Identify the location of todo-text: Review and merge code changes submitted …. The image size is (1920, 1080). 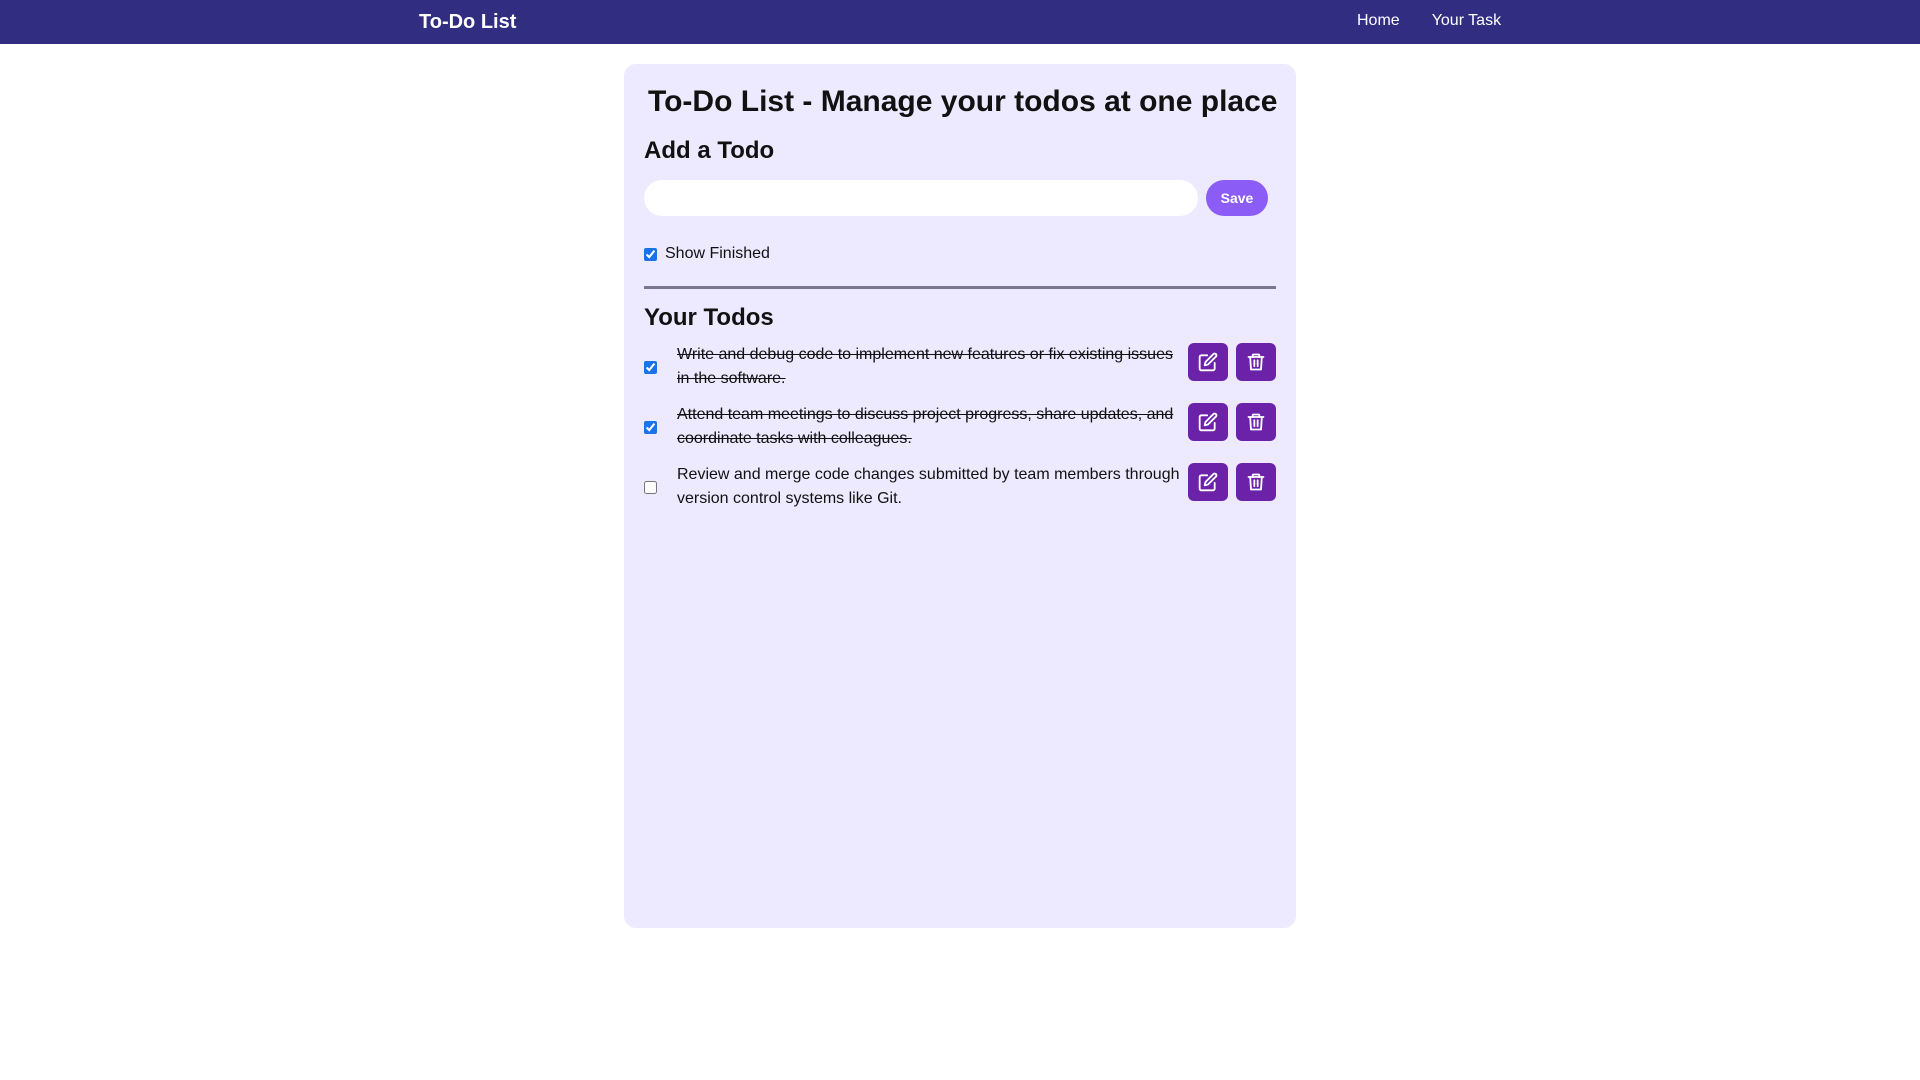
(928, 486).